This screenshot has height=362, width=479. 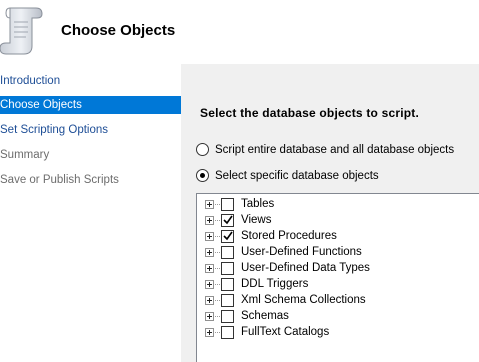 I want to click on tree-item-fulltext-catalogs: FullText Catalogs, so click(x=337, y=332).